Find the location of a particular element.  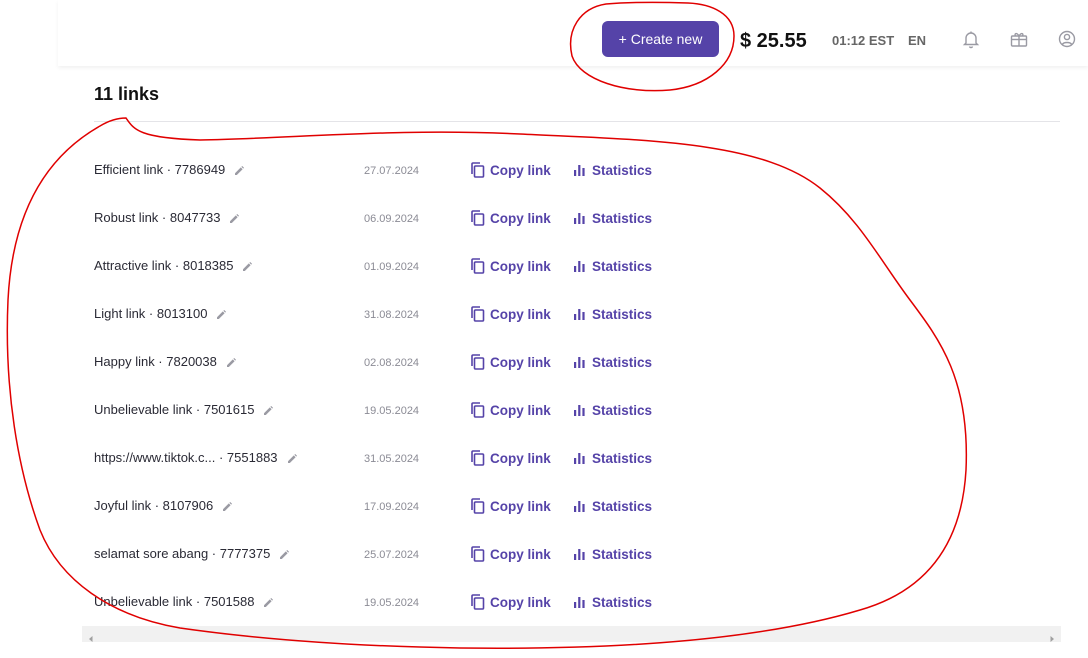

time-display: 01:12 EST is located at coordinates (863, 40).